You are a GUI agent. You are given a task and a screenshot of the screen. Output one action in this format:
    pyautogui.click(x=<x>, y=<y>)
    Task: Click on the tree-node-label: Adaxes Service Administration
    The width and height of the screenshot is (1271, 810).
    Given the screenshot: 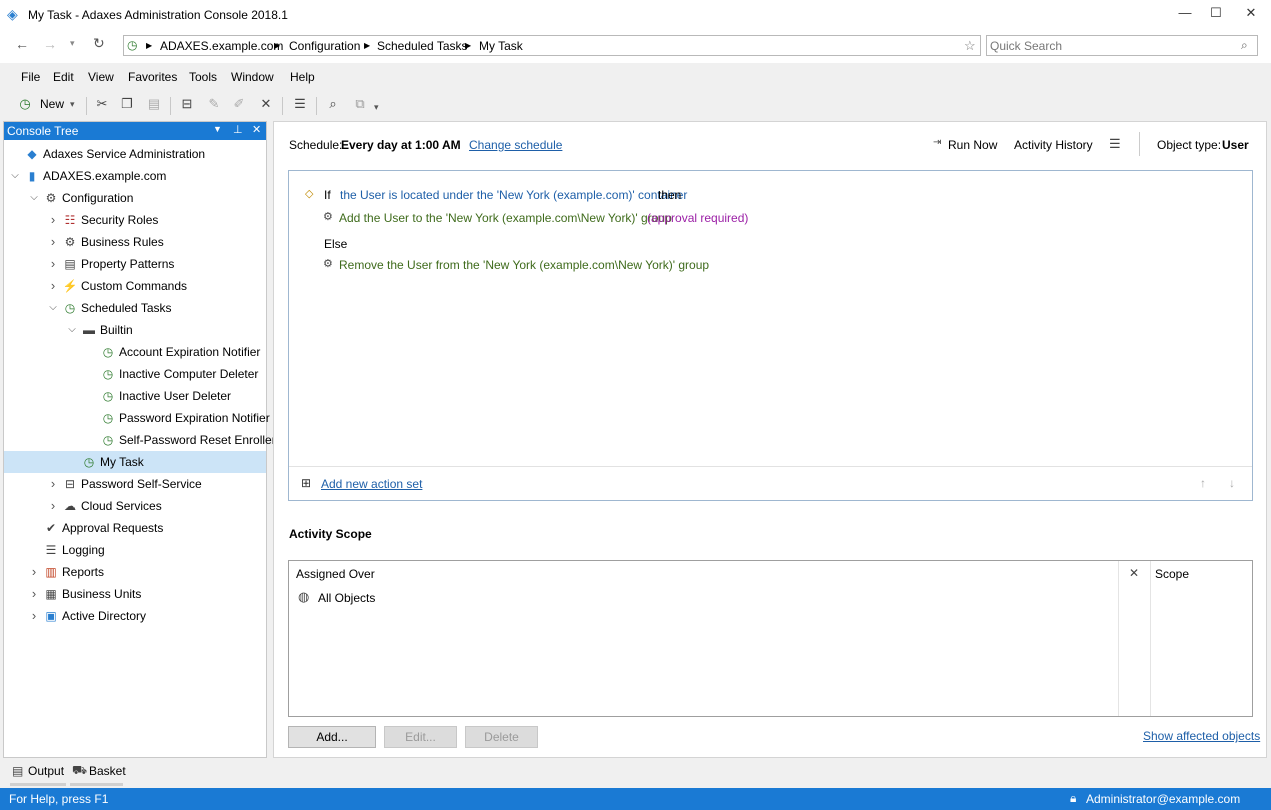 What is the action you would take?
    pyautogui.click(x=124, y=154)
    